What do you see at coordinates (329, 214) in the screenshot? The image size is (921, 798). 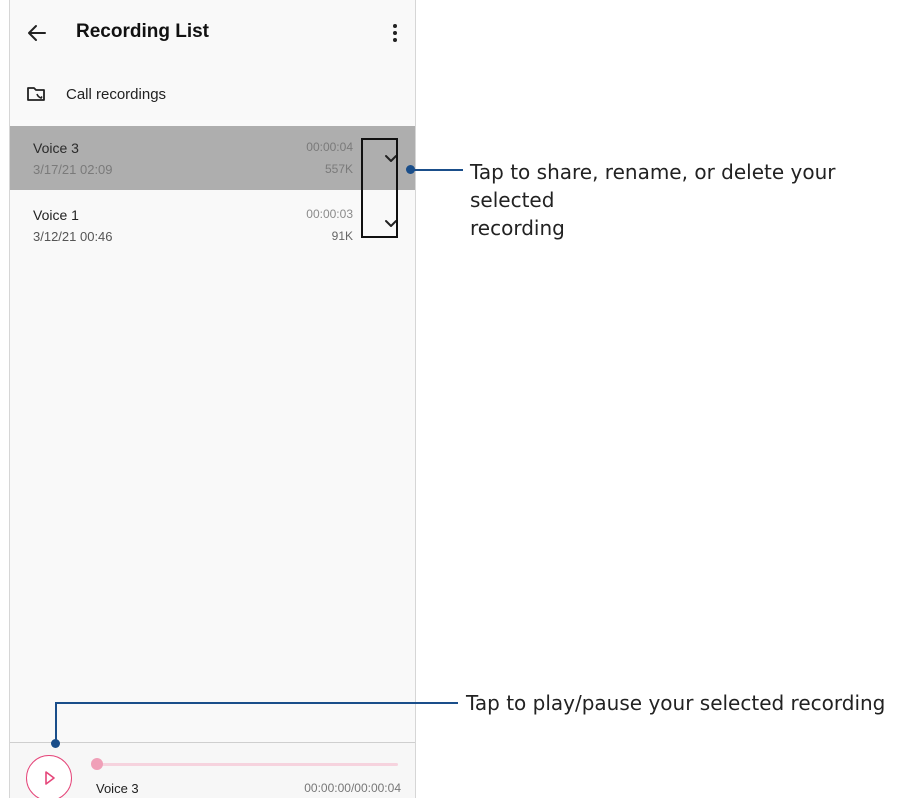 I see `recording-duration: 00:00:03` at bounding box center [329, 214].